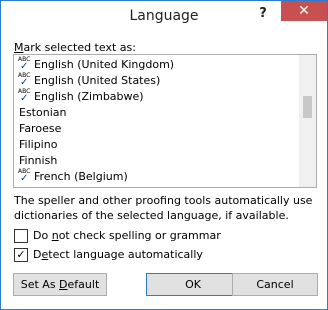 The width and height of the screenshot is (328, 310). Describe the element at coordinates (127, 236) in the screenshot. I see `no-check-label: Do not check spelling or grammar` at that location.